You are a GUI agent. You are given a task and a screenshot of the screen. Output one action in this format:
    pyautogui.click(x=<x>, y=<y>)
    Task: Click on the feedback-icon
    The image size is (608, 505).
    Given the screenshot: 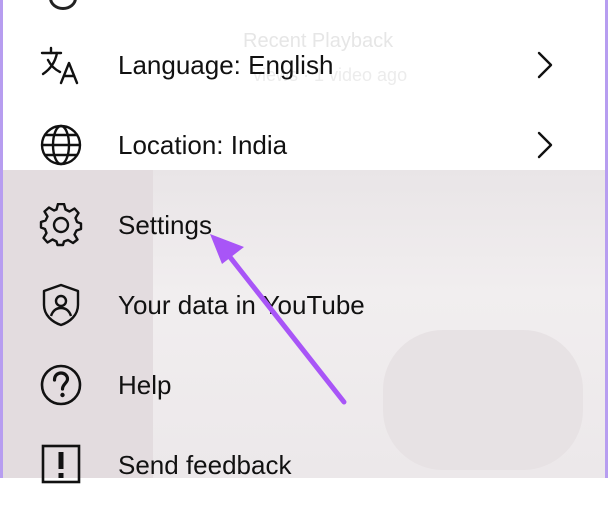 What is the action you would take?
    pyautogui.click(x=61, y=464)
    